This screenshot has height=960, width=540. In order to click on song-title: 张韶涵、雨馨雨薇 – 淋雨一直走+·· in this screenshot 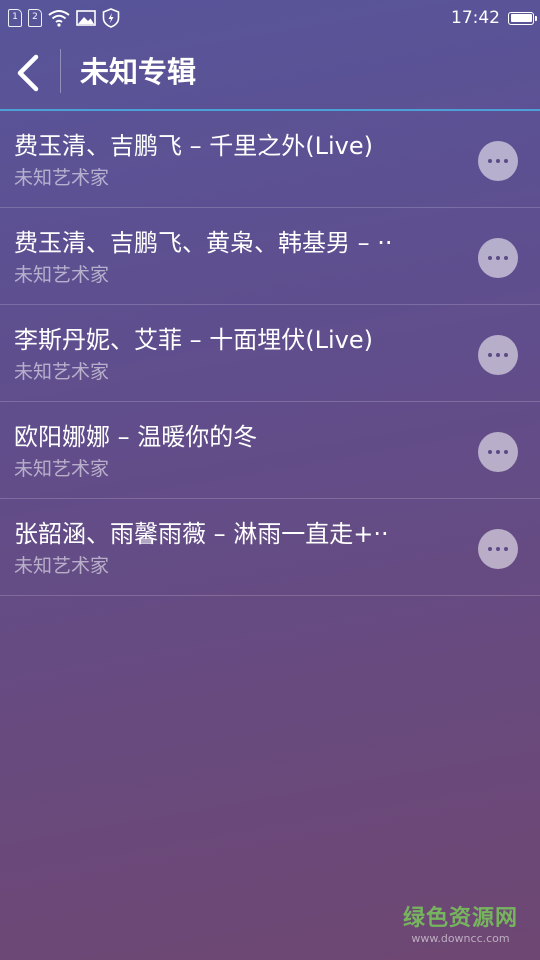, I will do `click(201, 534)`.